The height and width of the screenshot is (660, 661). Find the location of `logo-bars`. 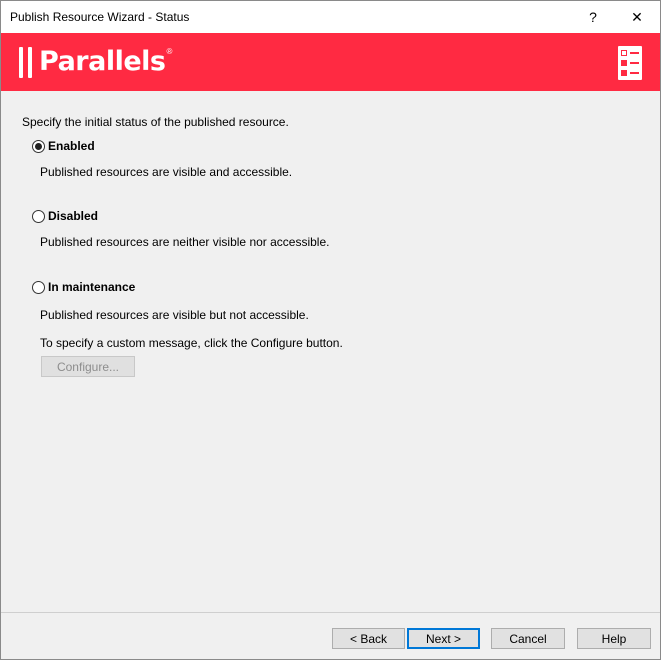

logo-bars is located at coordinates (25, 62).